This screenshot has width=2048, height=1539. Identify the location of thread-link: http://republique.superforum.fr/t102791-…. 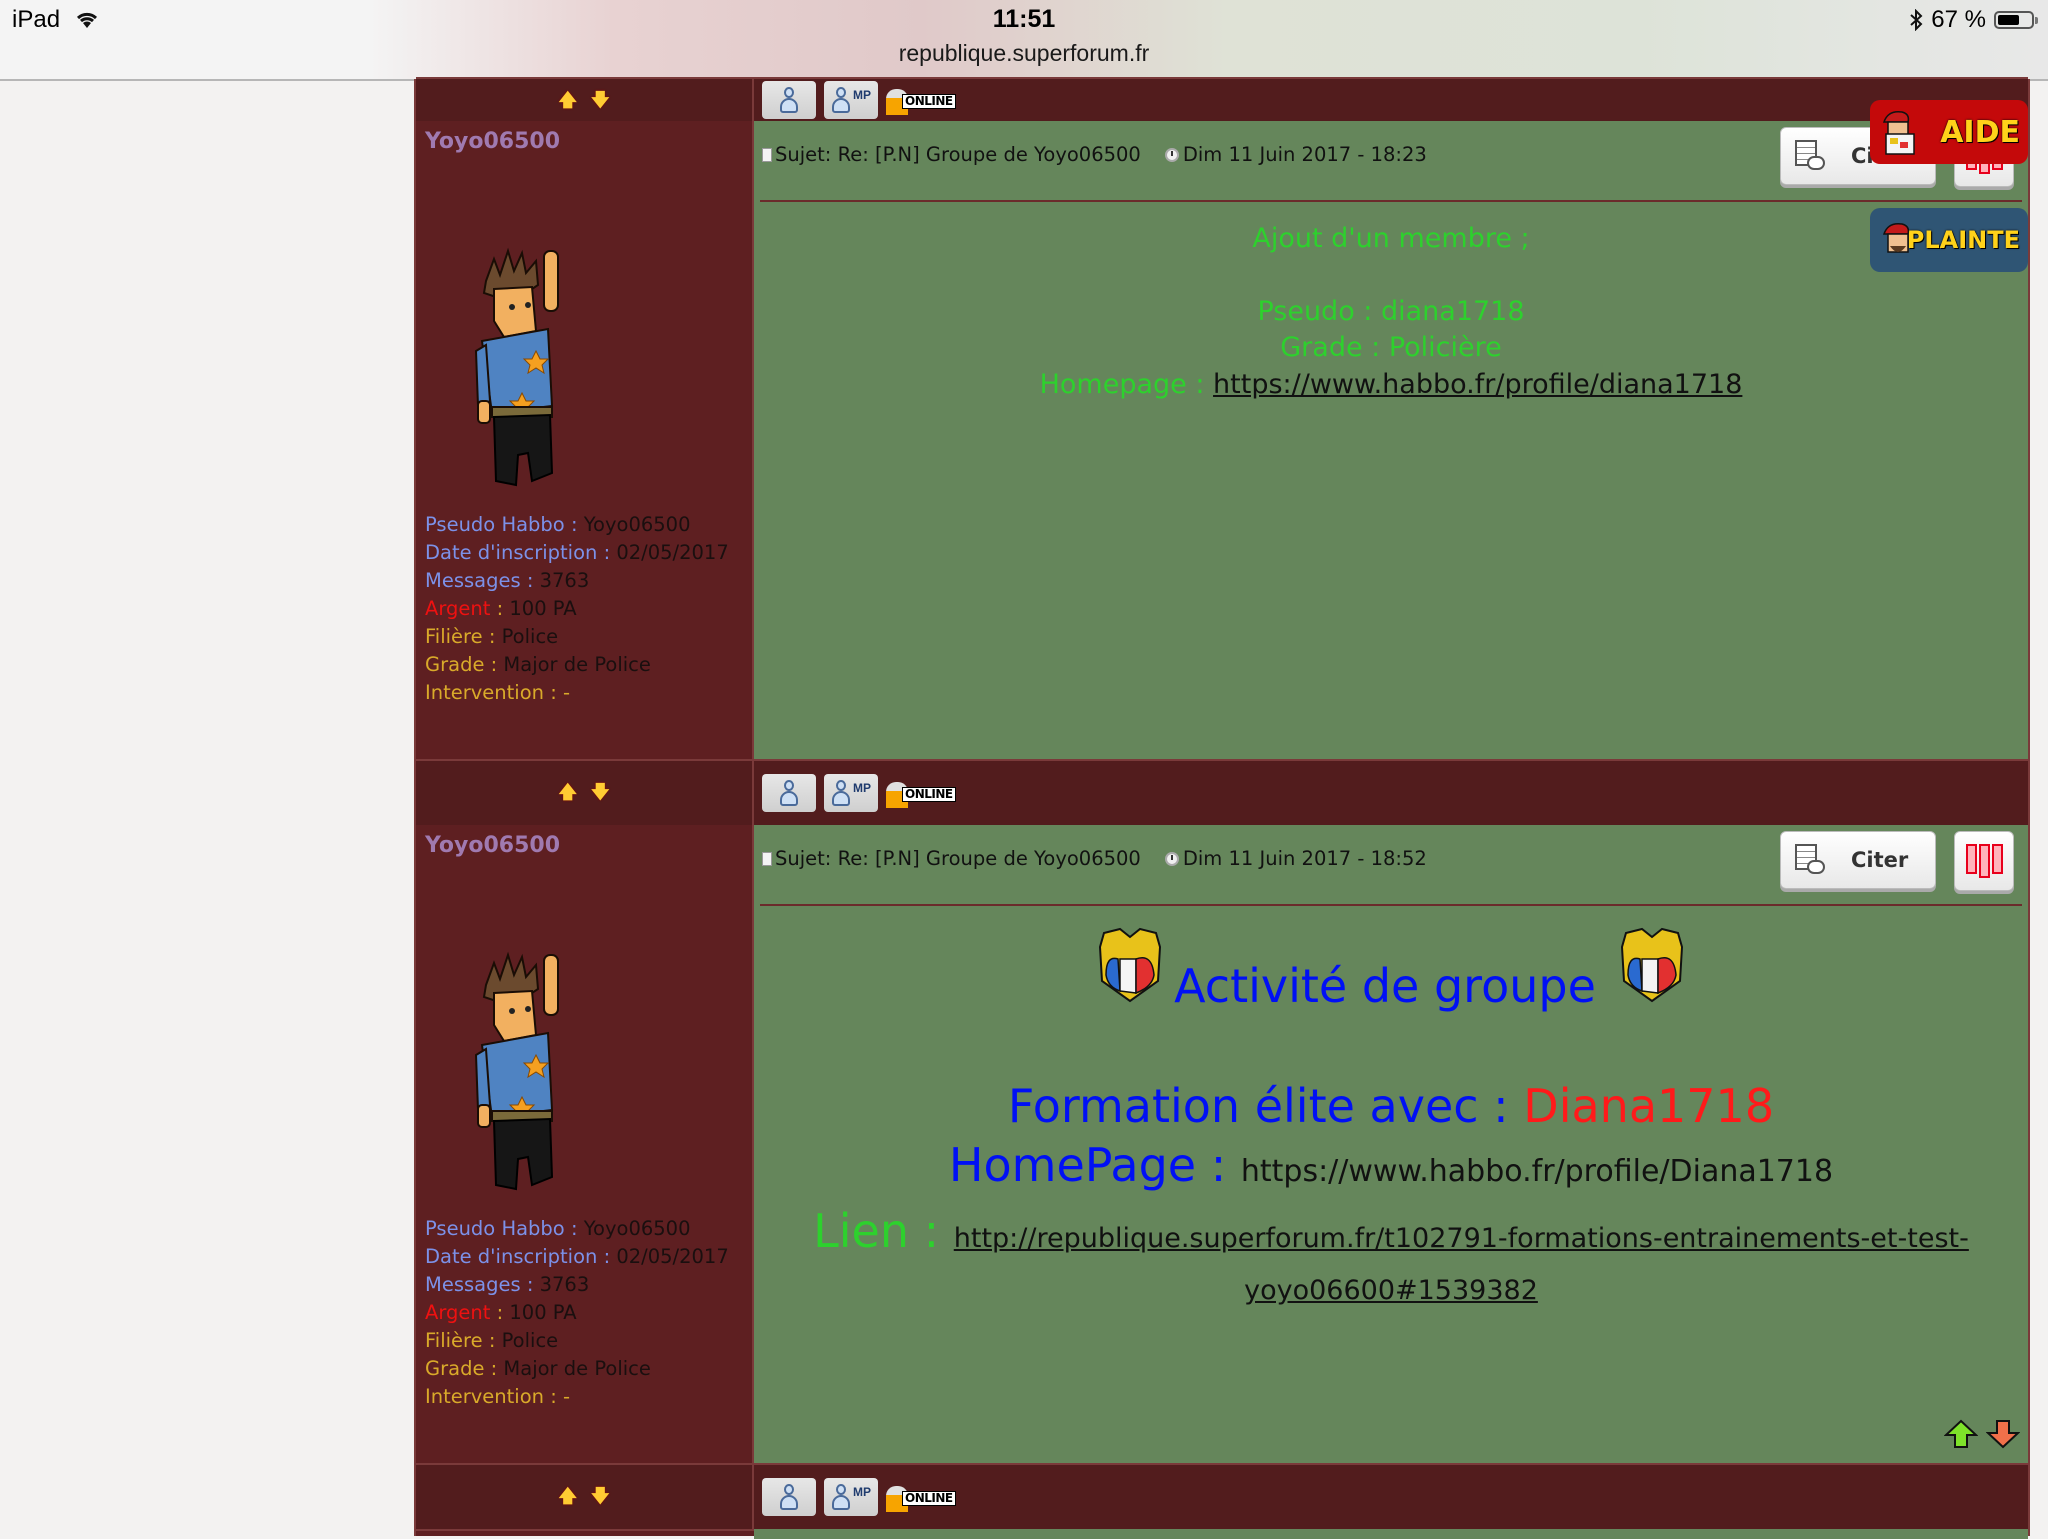
(1461, 1264).